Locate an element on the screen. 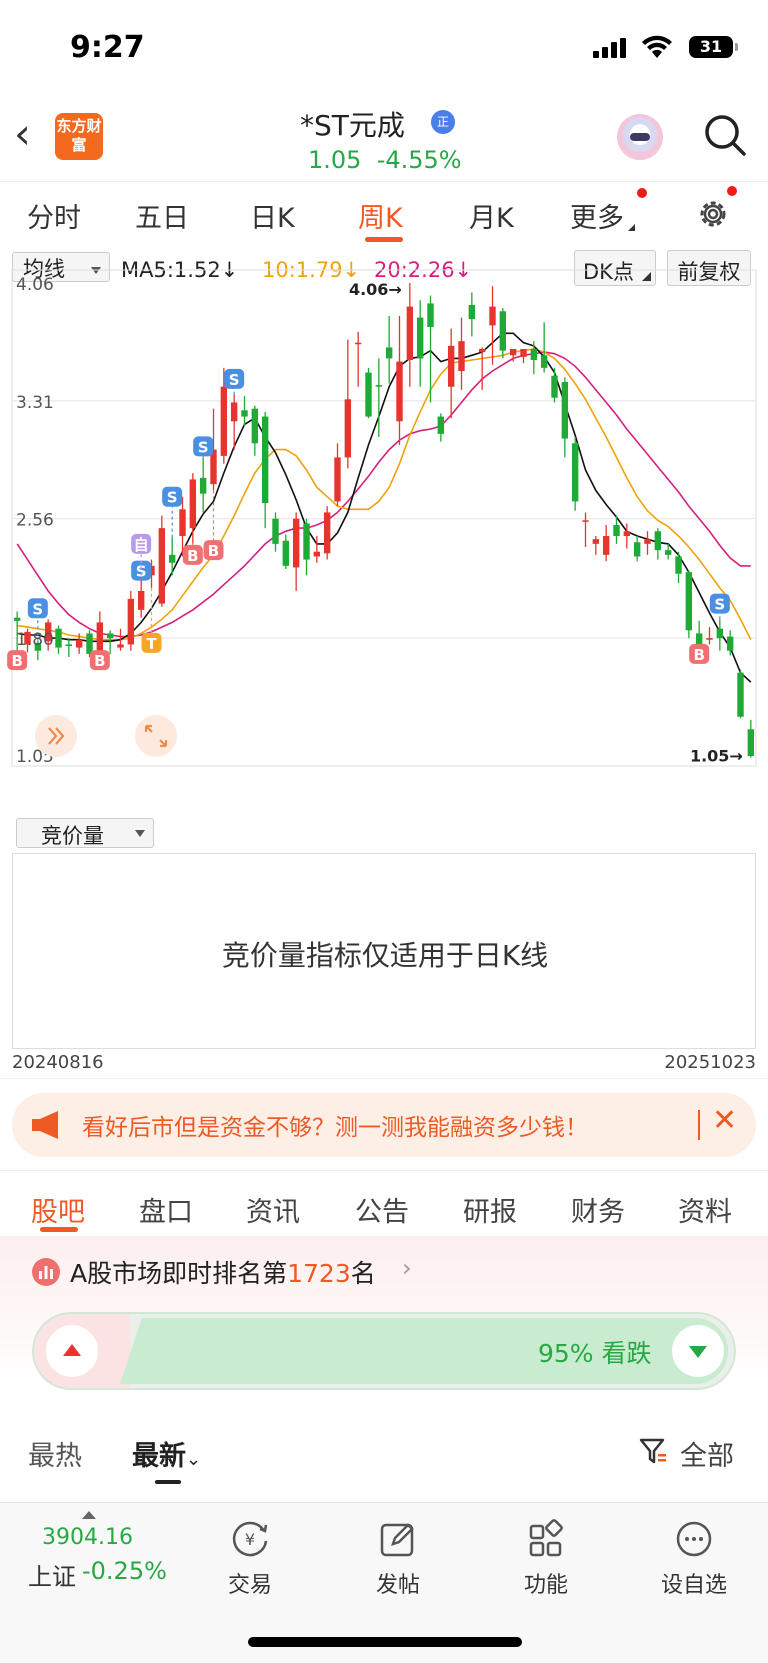 Image resolution: width=768 pixels, height=1663 pixels. ai-assistant-robot-icon is located at coordinates (640, 137).